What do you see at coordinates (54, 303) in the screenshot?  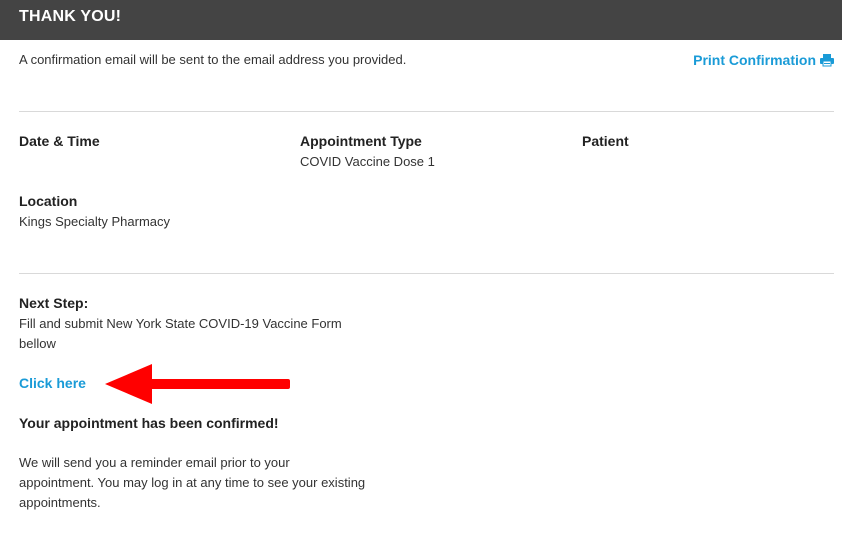 I see `next-step-label: Next Step:` at bounding box center [54, 303].